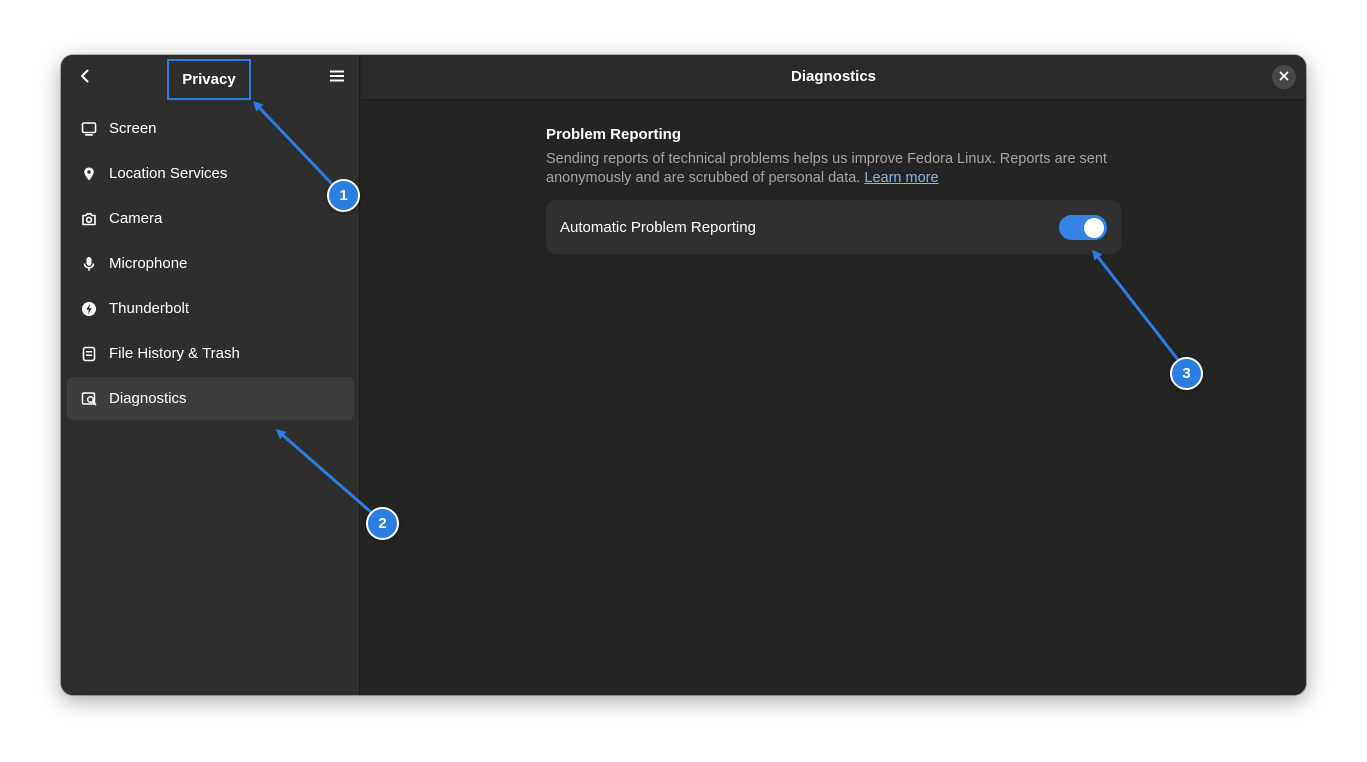 Image resolution: width=1367 pixels, height=762 pixels. I want to click on back-button, so click(85, 78).